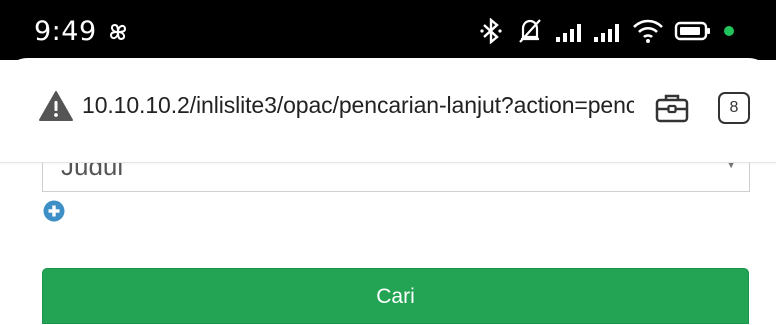 The image size is (776, 325). Describe the element at coordinates (672, 108) in the screenshot. I see `toolbox-icon` at that location.